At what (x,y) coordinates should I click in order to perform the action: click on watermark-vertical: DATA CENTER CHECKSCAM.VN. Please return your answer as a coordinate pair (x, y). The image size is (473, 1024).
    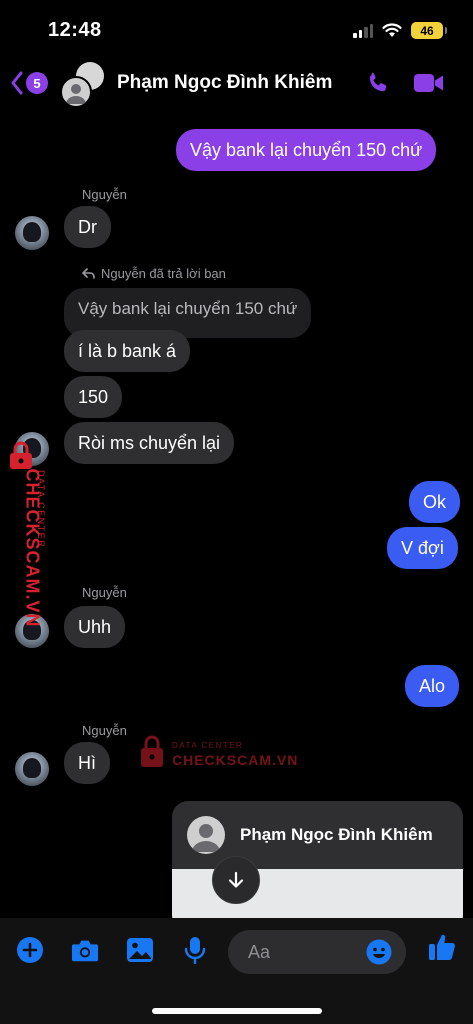
    Looking at the image, I should click on (29, 540).